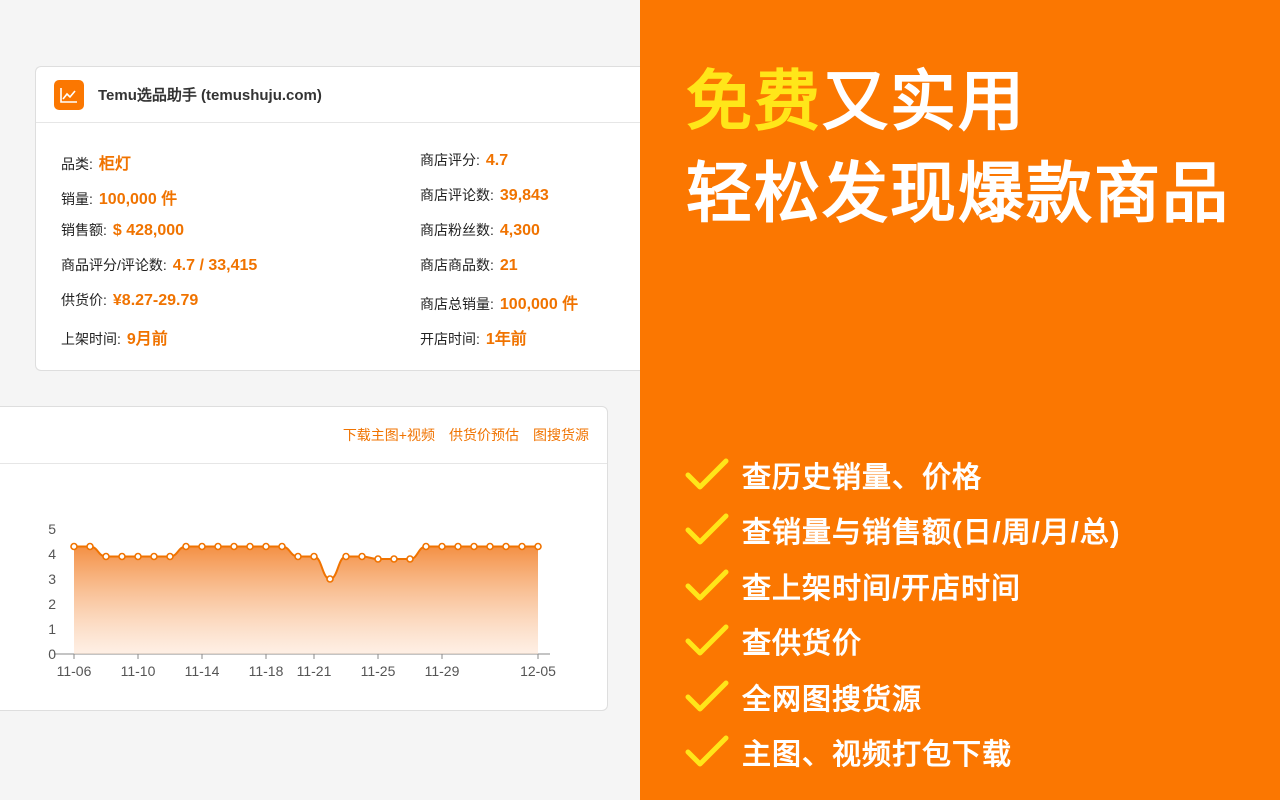 The image size is (1280, 800). I want to click on info-value: 4,300, so click(519, 230).